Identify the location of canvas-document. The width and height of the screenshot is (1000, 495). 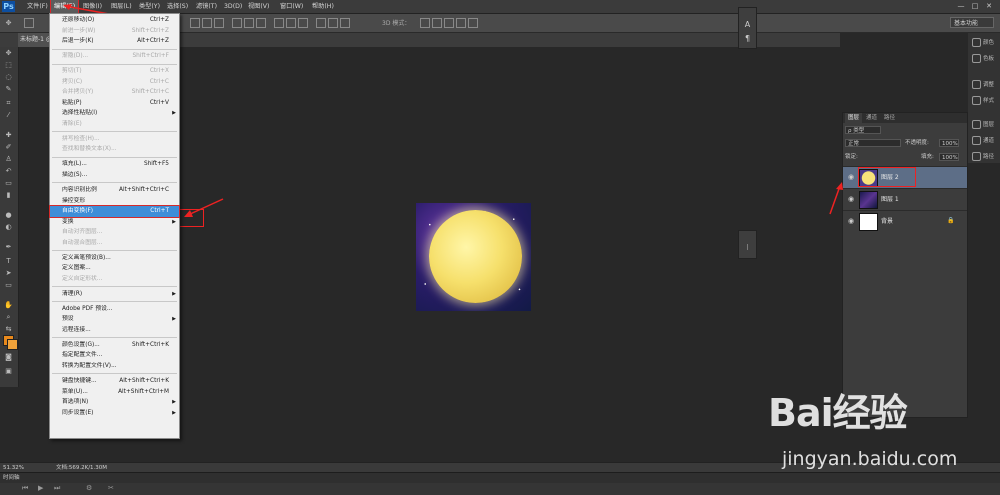
(473, 257).